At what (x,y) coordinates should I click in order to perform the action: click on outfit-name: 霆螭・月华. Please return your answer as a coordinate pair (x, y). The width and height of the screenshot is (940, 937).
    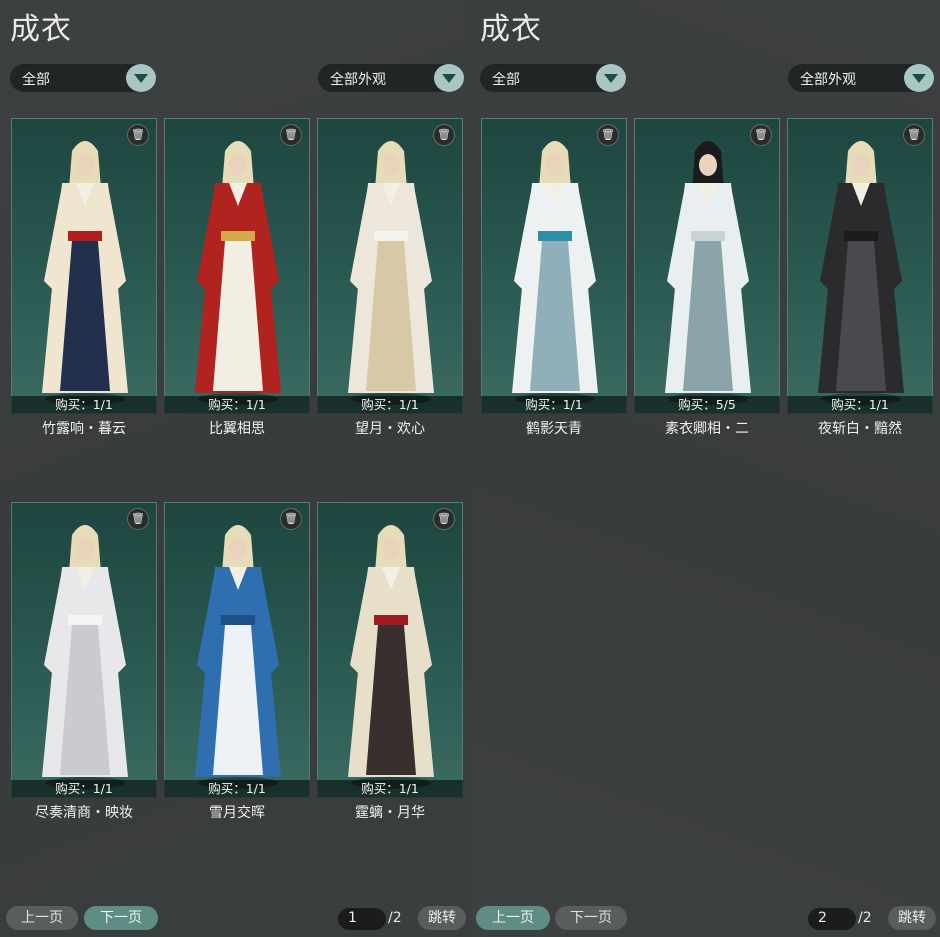
    Looking at the image, I should click on (390, 813).